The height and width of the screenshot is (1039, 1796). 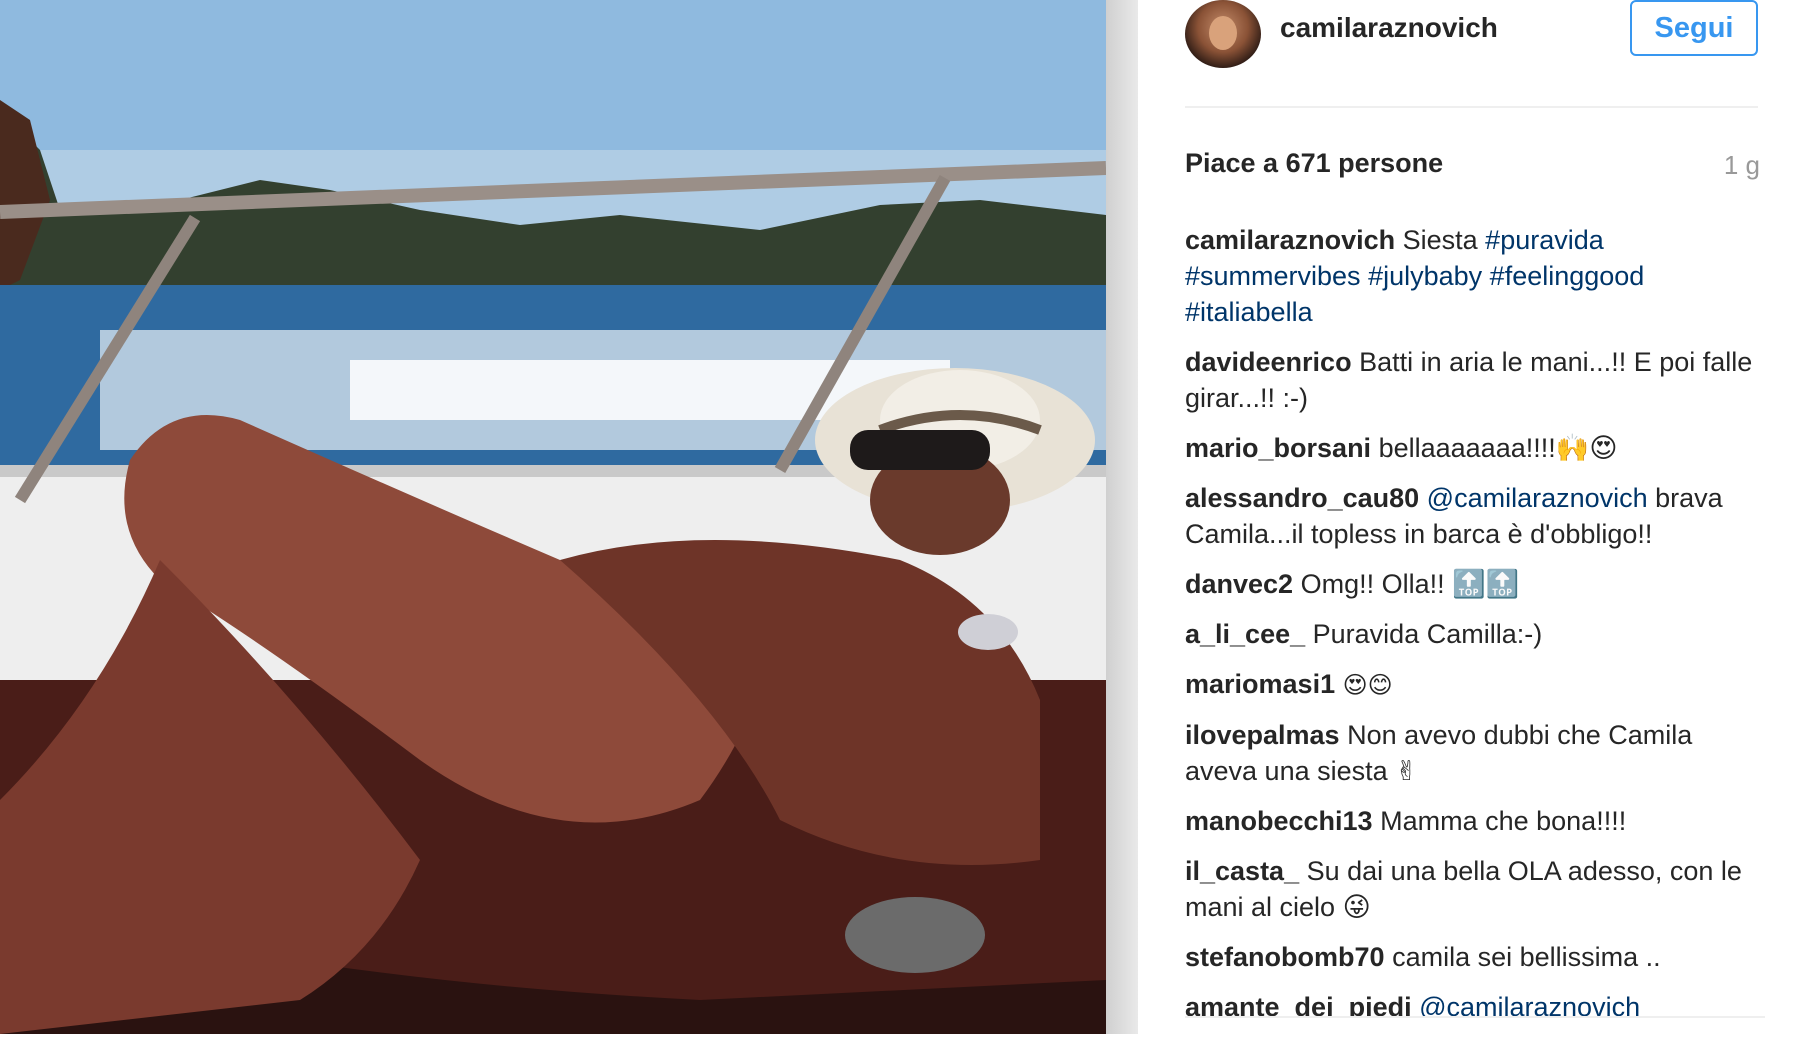 What do you see at coordinates (1268, 362) in the screenshot?
I see `comment-user: davideenrico` at bounding box center [1268, 362].